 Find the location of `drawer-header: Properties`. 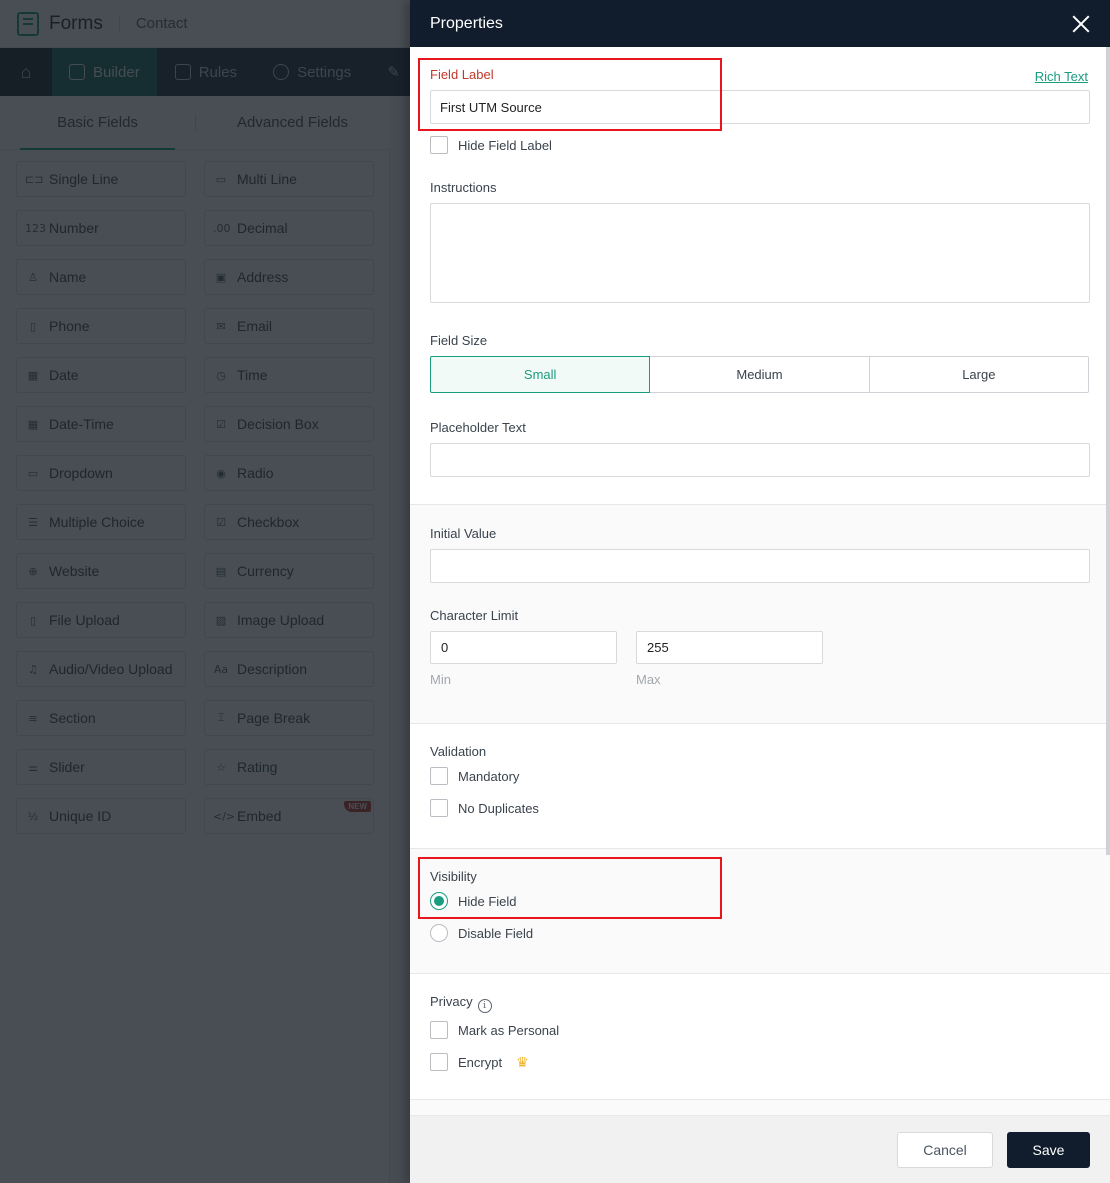

drawer-header: Properties is located at coordinates (760, 23).